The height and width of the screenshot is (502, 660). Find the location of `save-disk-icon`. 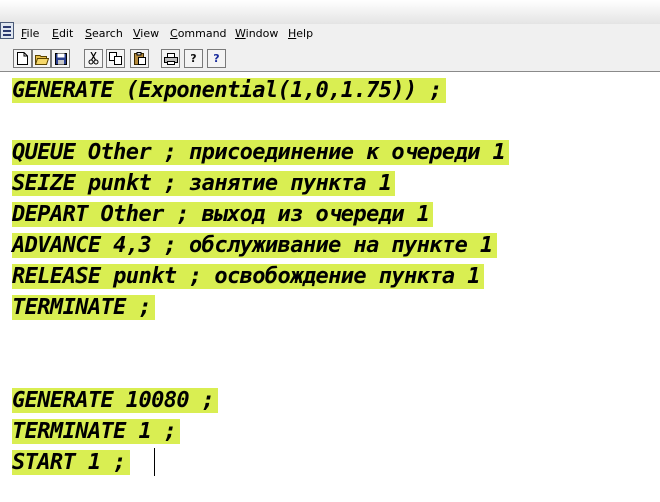

save-disk-icon is located at coordinates (60, 58).